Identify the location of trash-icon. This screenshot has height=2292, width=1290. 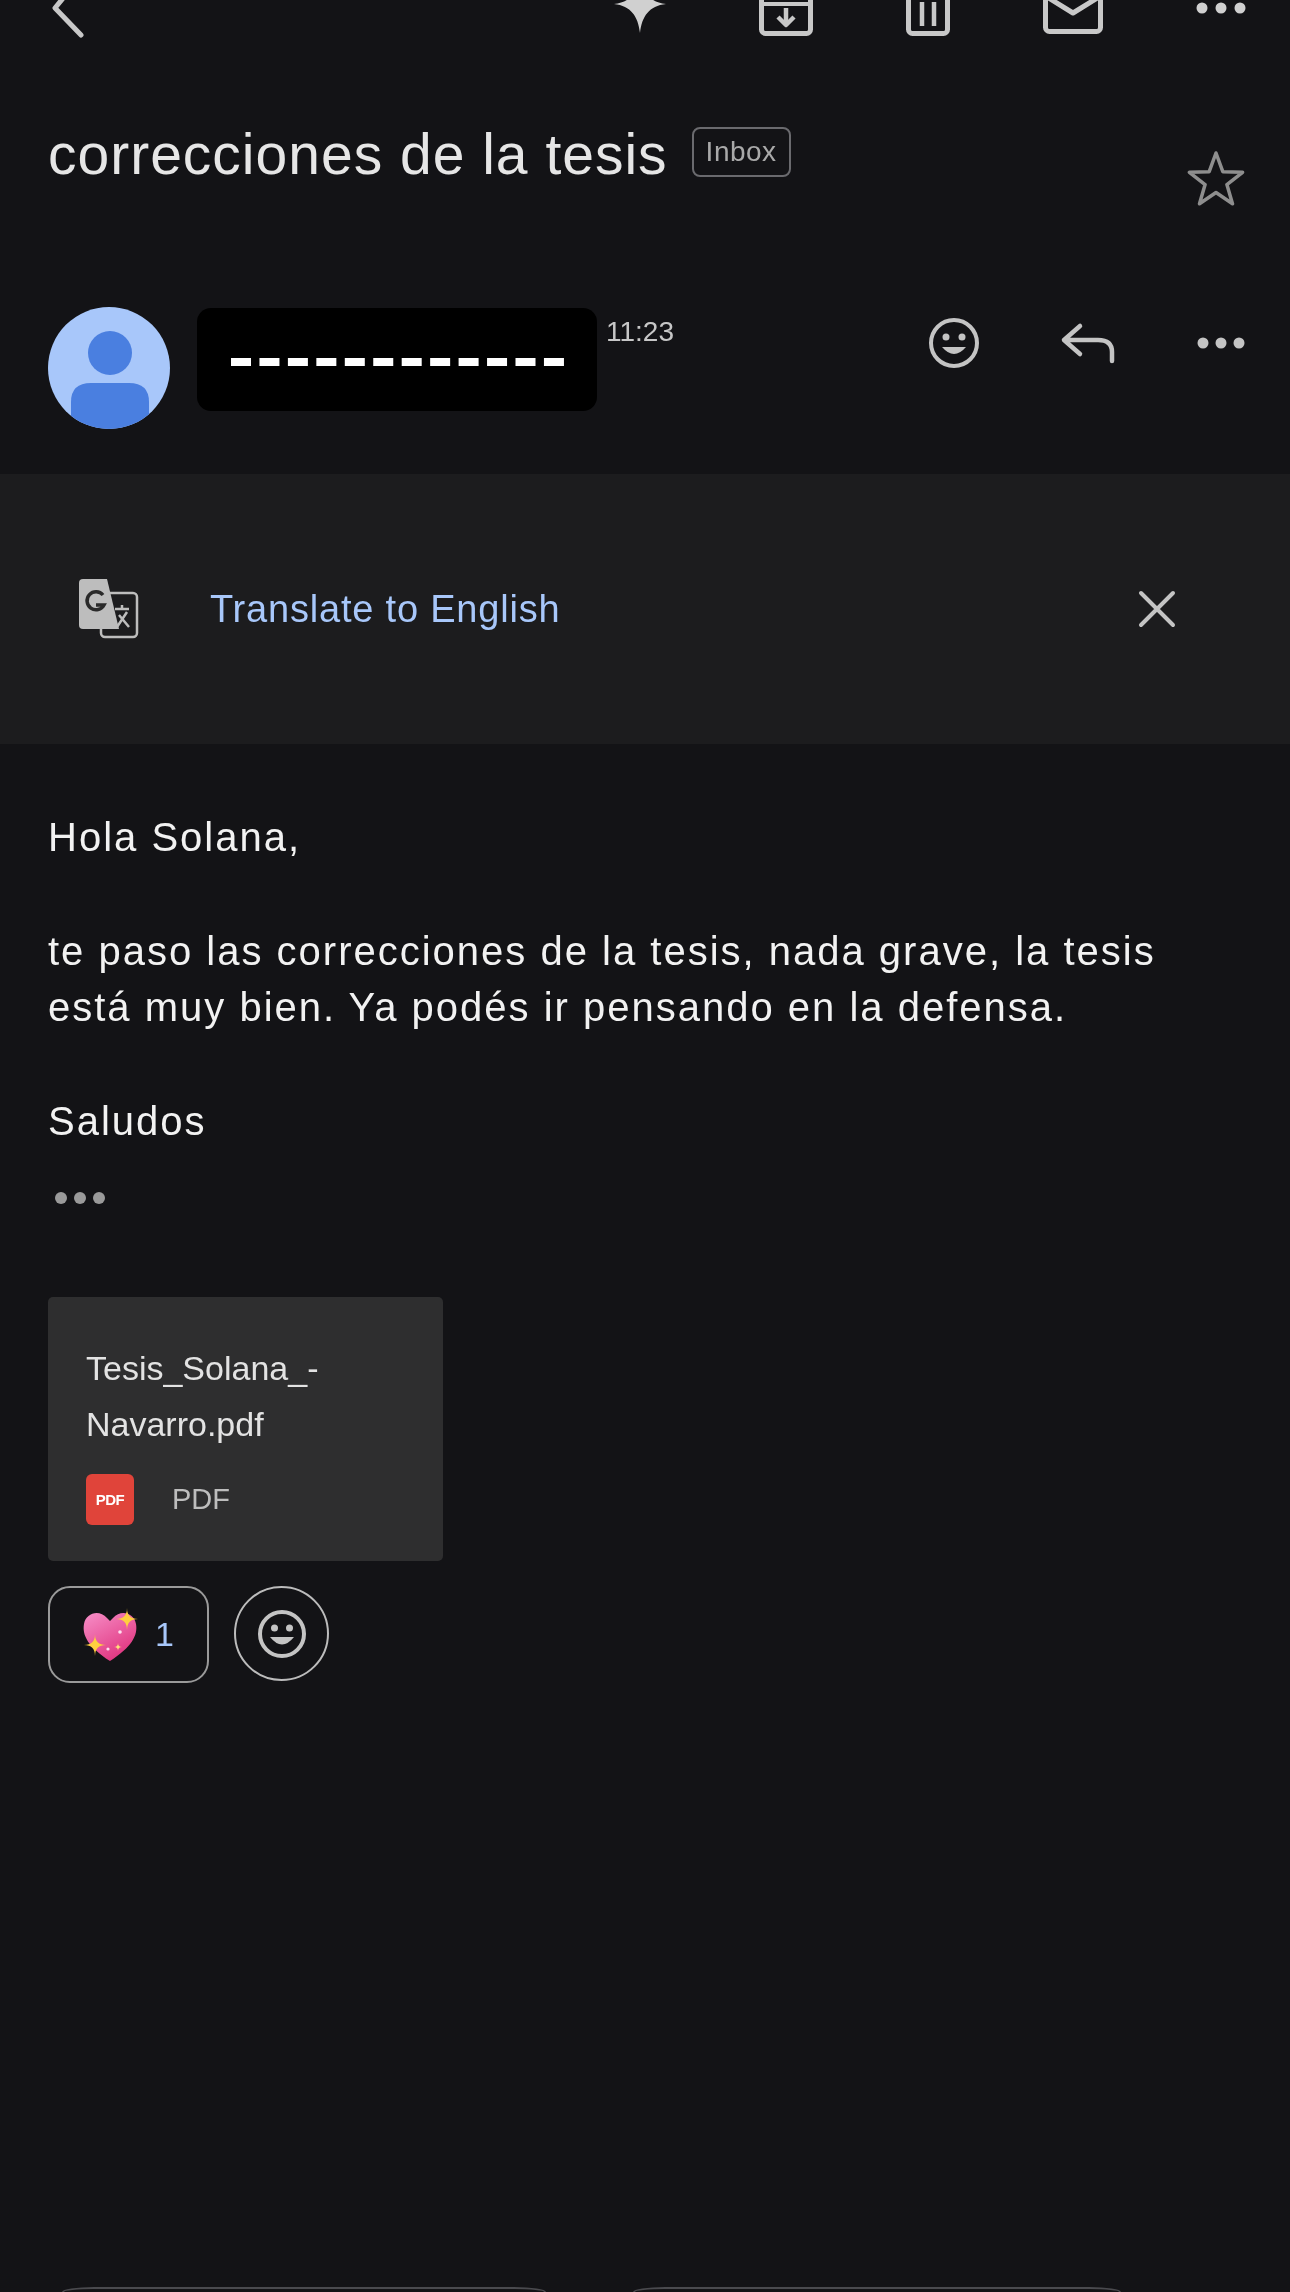
(928, 18).